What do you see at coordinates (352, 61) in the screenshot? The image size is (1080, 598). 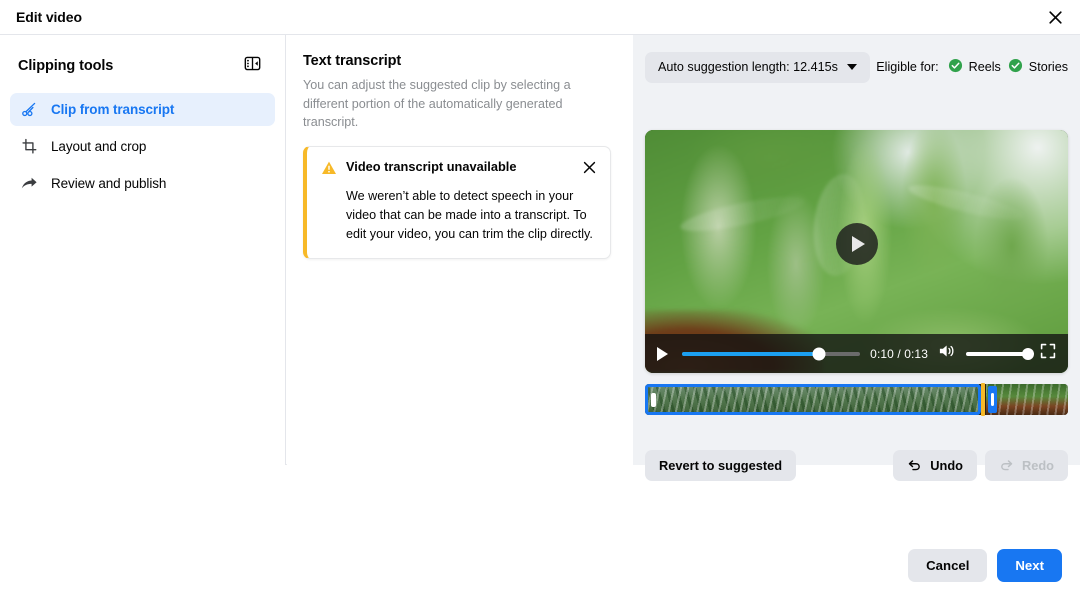 I see `transcript-title: Text transcript` at bounding box center [352, 61].